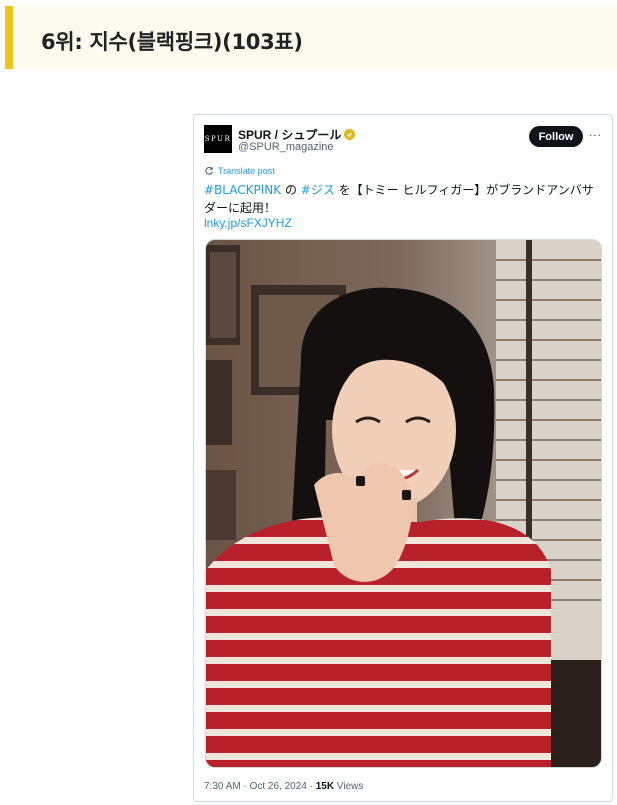 The image size is (617, 805). Describe the element at coordinates (209, 170) in the screenshot. I see `translate-icon` at that location.